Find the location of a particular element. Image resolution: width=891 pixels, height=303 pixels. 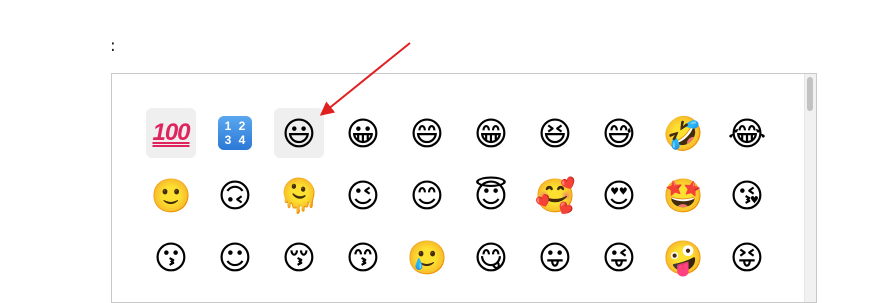

zany-face-icon: 🤪 is located at coordinates (683, 257).